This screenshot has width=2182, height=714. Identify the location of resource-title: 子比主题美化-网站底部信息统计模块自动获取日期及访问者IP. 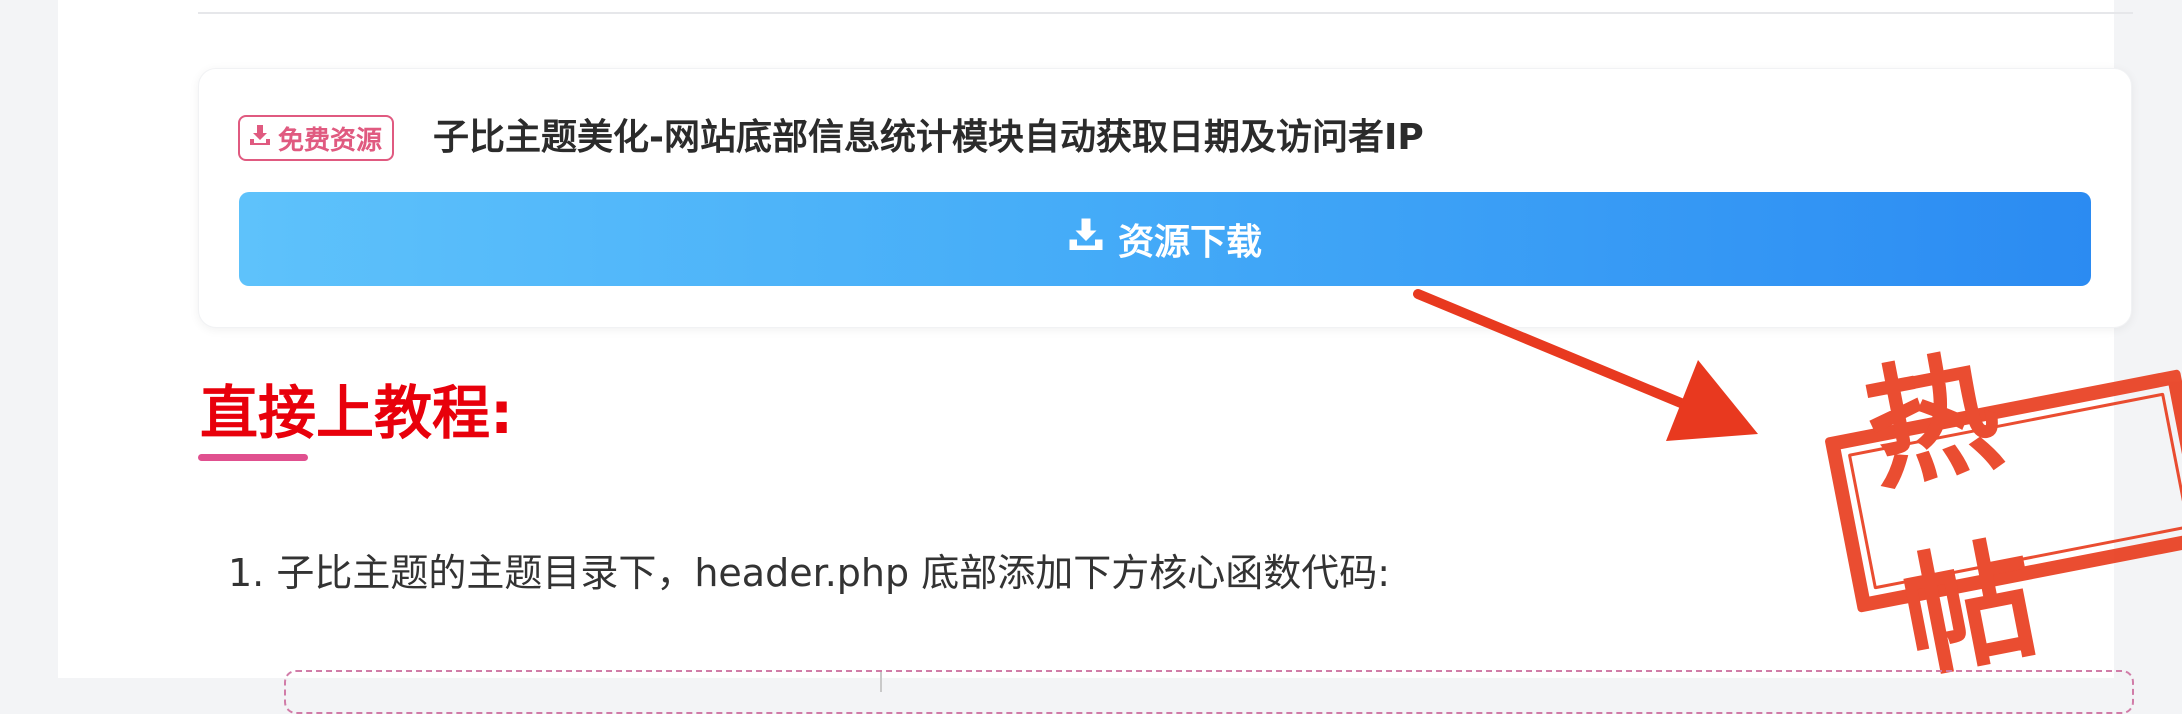
(928, 137).